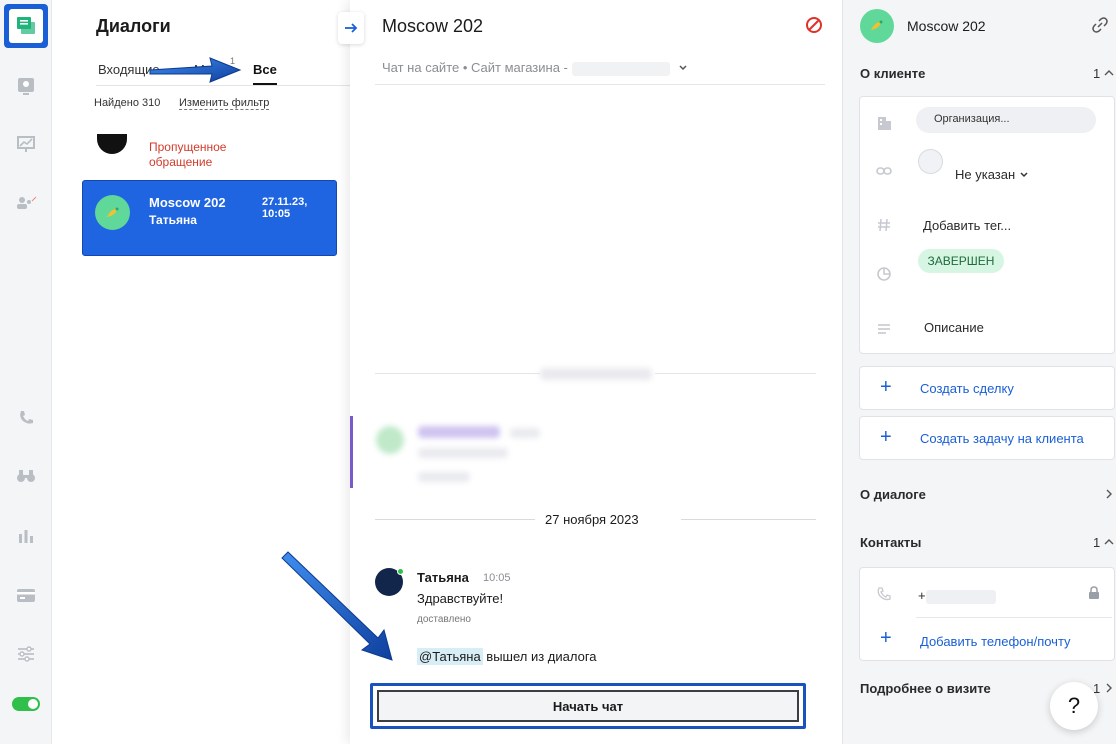 Image resolution: width=1116 pixels, height=744 pixels. What do you see at coordinates (26, 536) in the screenshot?
I see `reports-bar-icon` at bounding box center [26, 536].